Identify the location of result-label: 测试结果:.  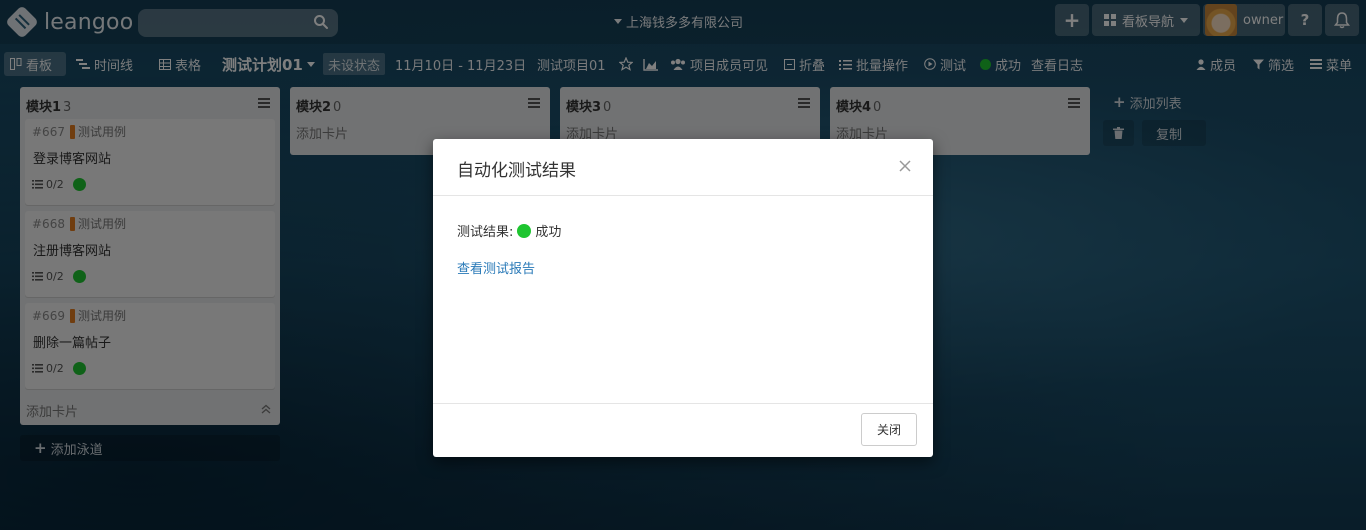
(485, 232).